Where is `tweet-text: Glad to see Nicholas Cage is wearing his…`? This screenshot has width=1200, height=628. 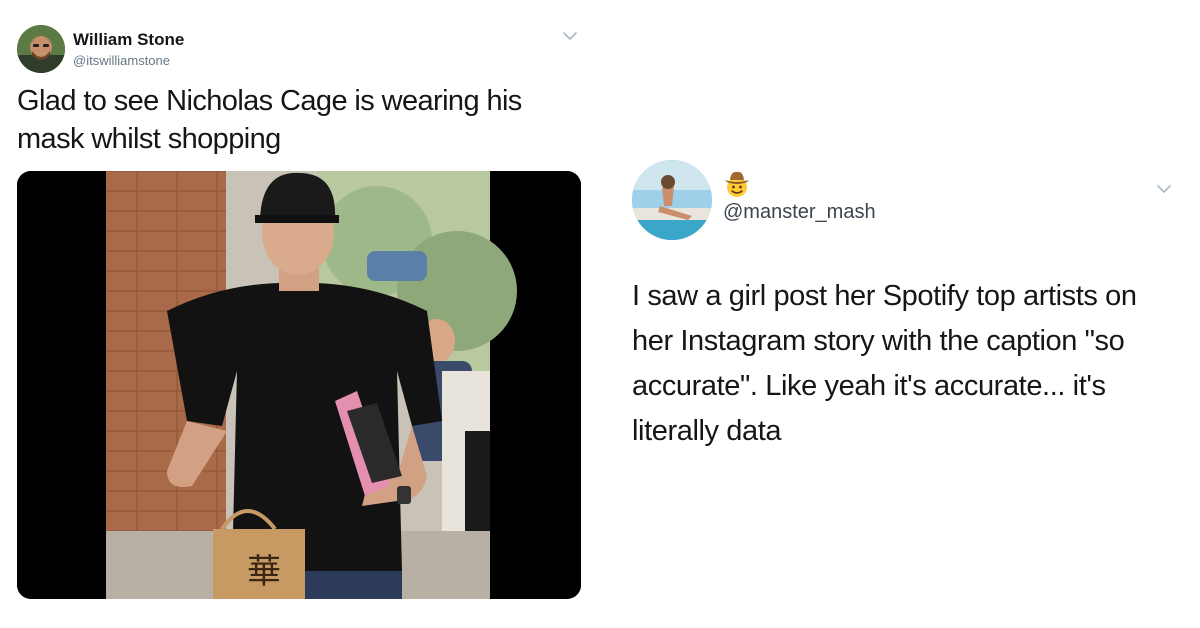 tweet-text: Glad to see Nicholas Cage is wearing his… is located at coordinates (269, 120).